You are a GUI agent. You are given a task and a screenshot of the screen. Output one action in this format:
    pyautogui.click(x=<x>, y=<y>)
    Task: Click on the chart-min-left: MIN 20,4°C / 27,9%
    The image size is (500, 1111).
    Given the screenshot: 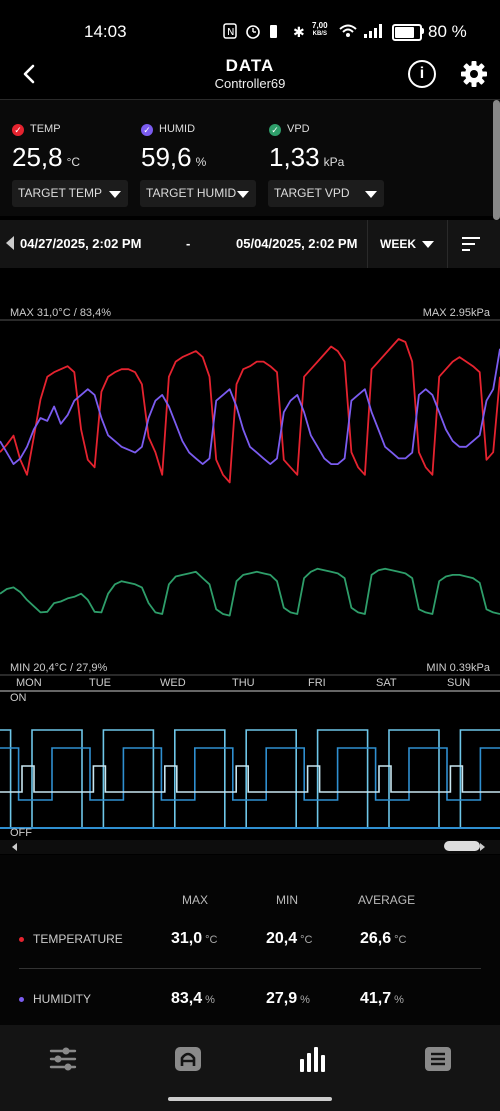 What is the action you would take?
    pyautogui.click(x=59, y=668)
    